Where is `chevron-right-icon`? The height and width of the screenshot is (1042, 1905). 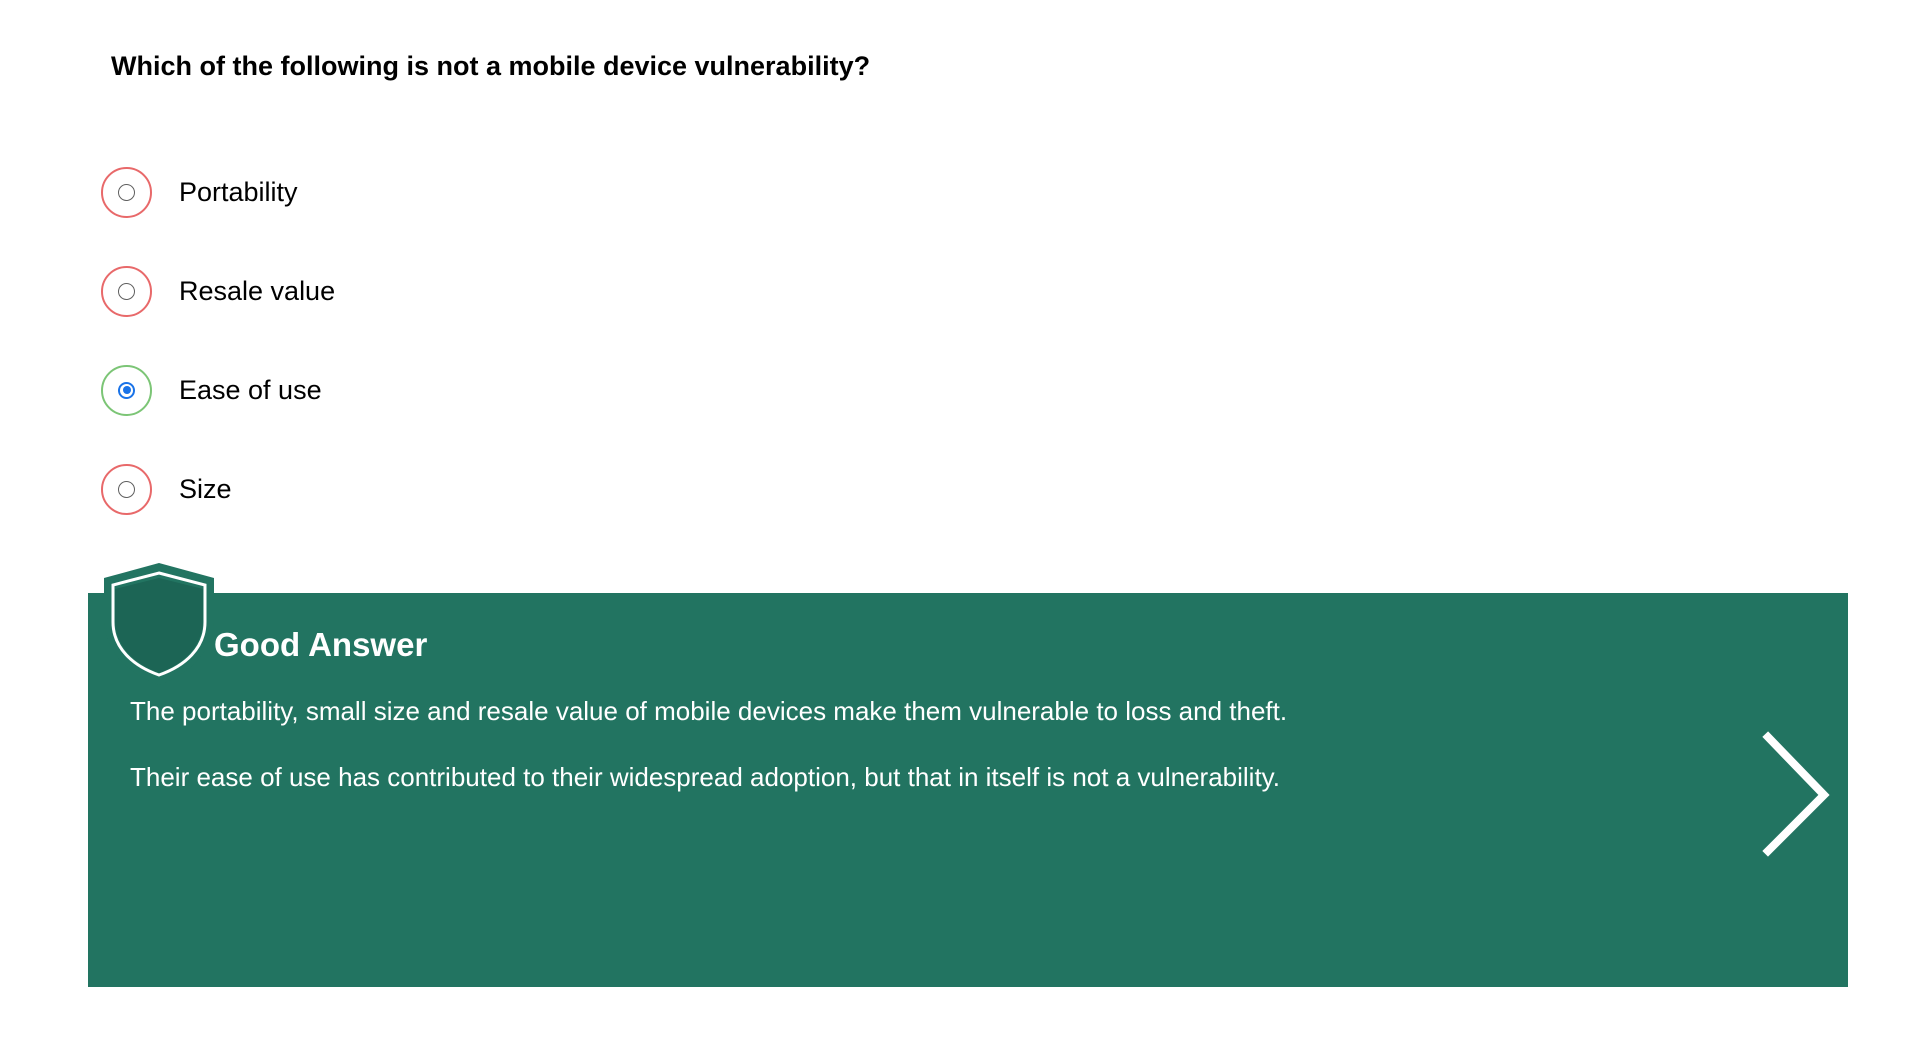 chevron-right-icon is located at coordinates (1796, 794).